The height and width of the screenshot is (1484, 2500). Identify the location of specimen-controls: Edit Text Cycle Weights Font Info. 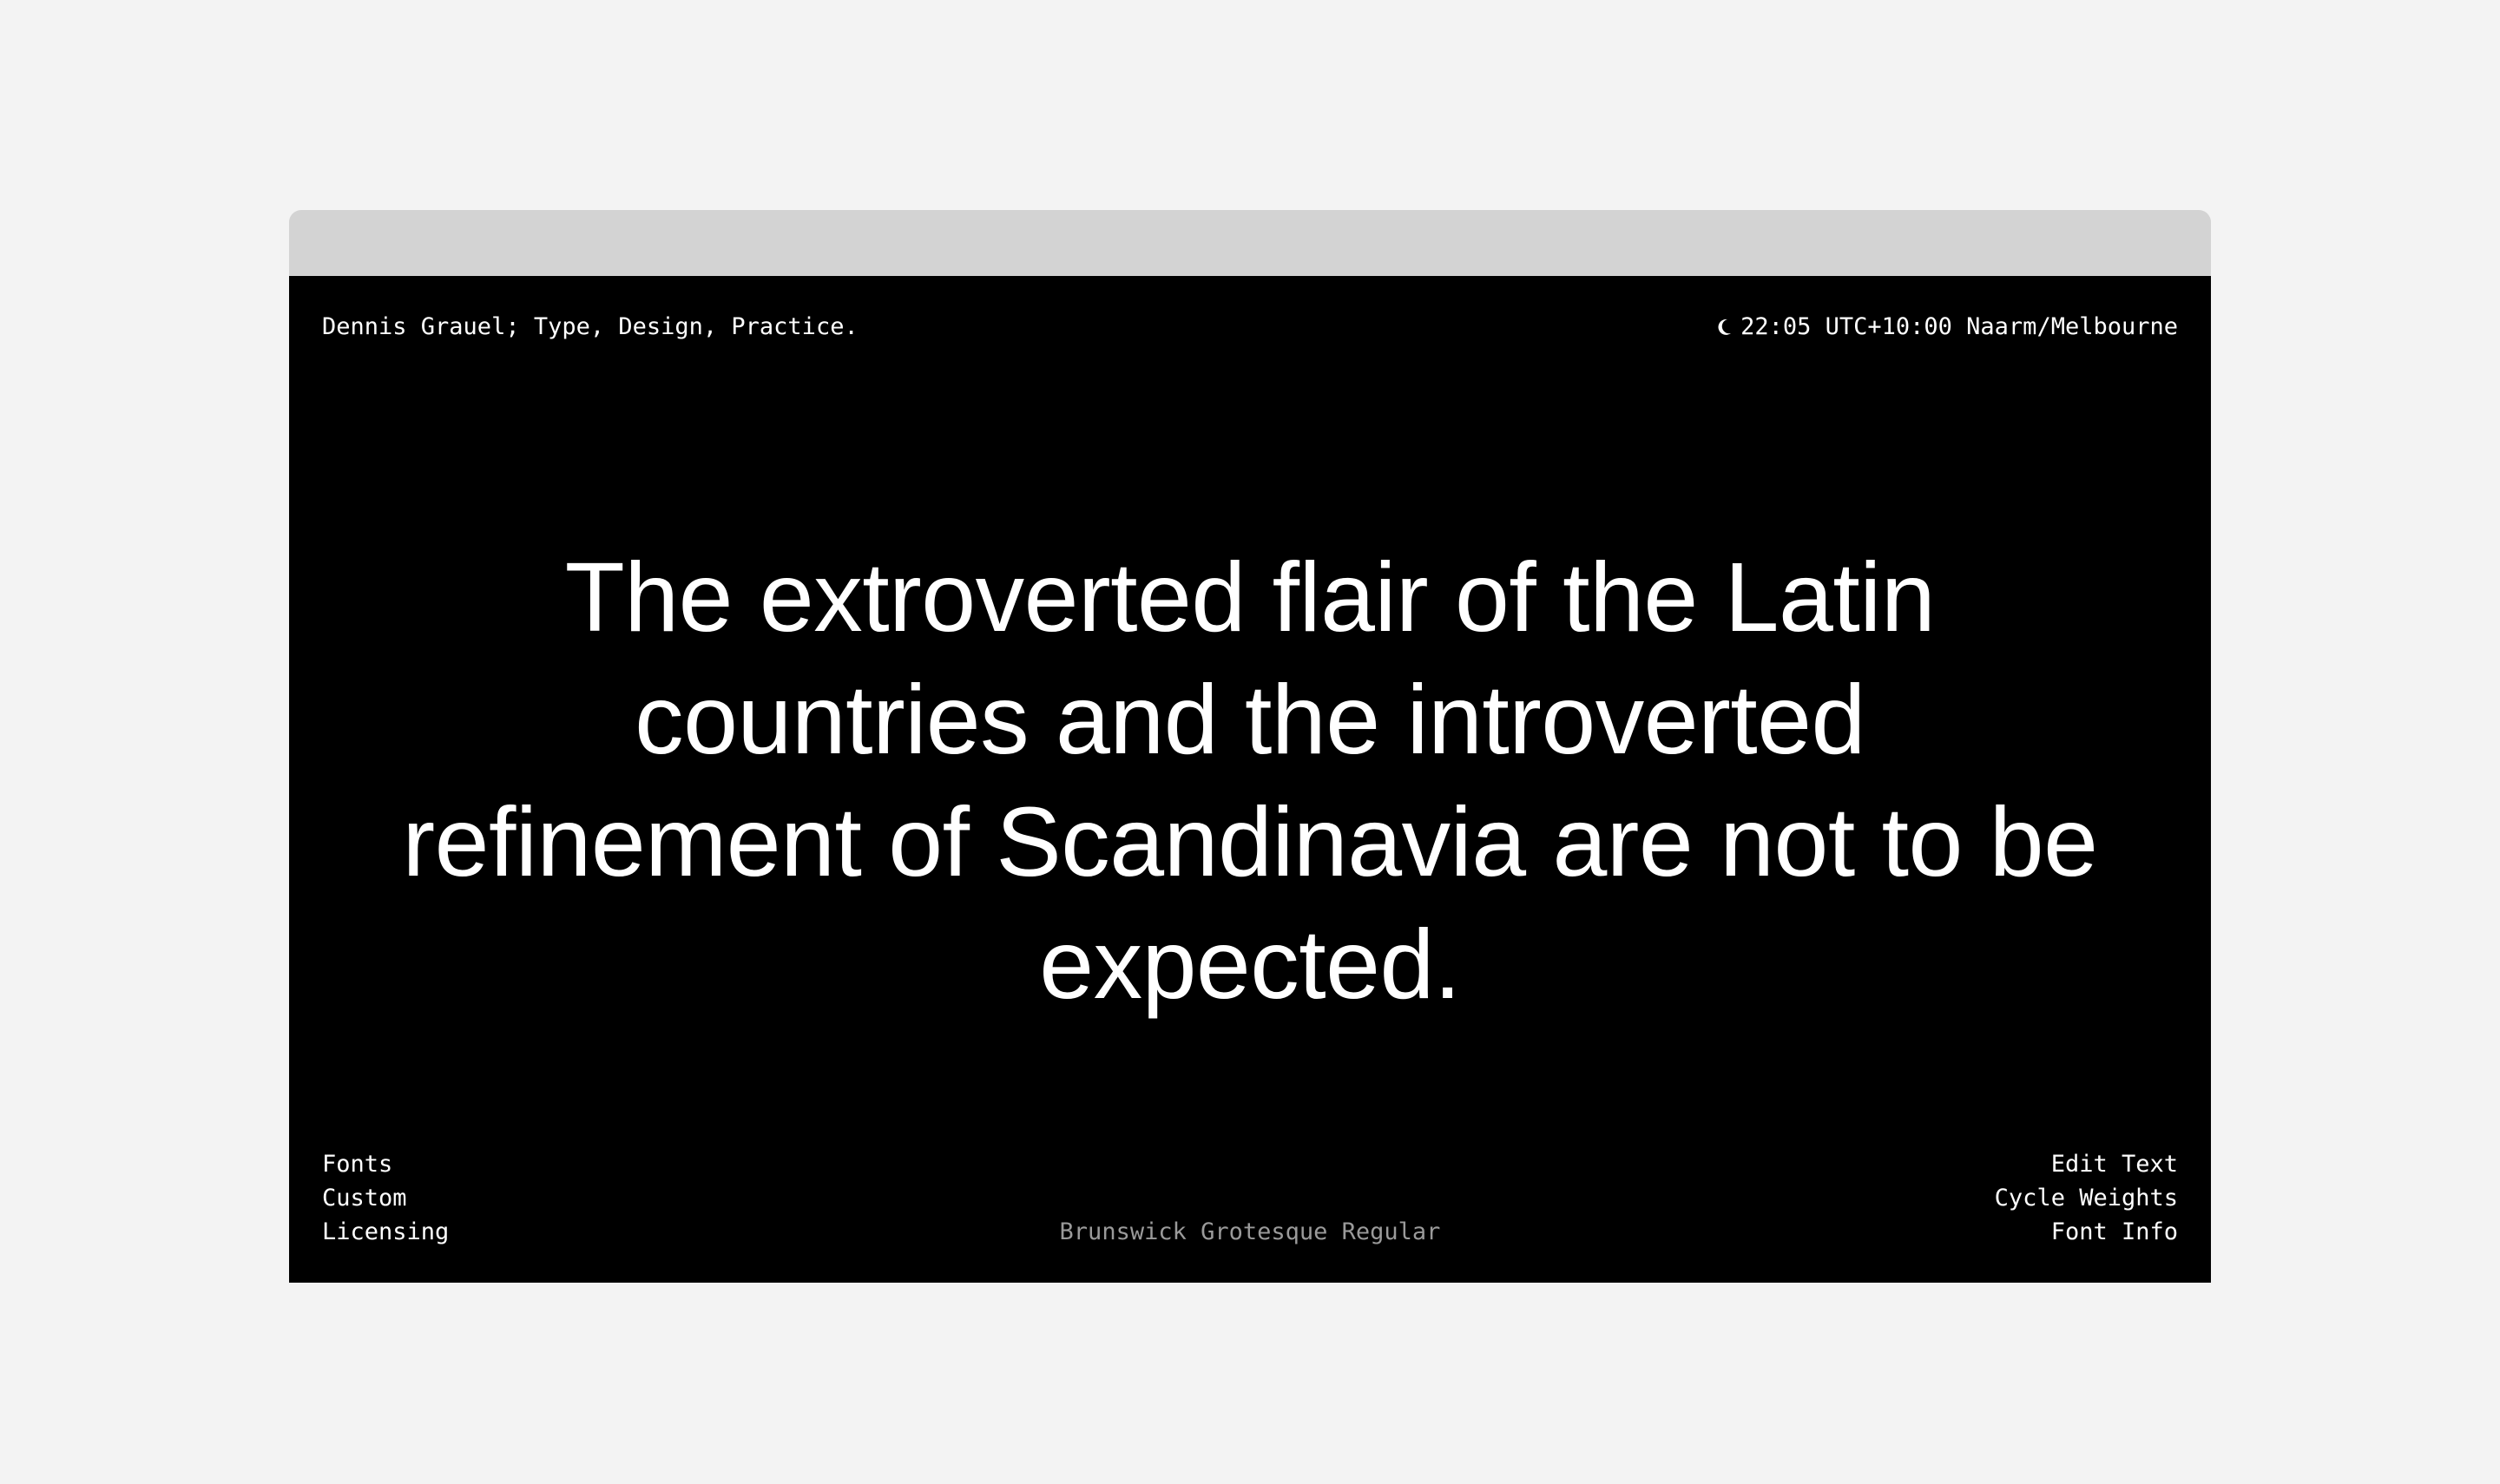
(2086, 1198).